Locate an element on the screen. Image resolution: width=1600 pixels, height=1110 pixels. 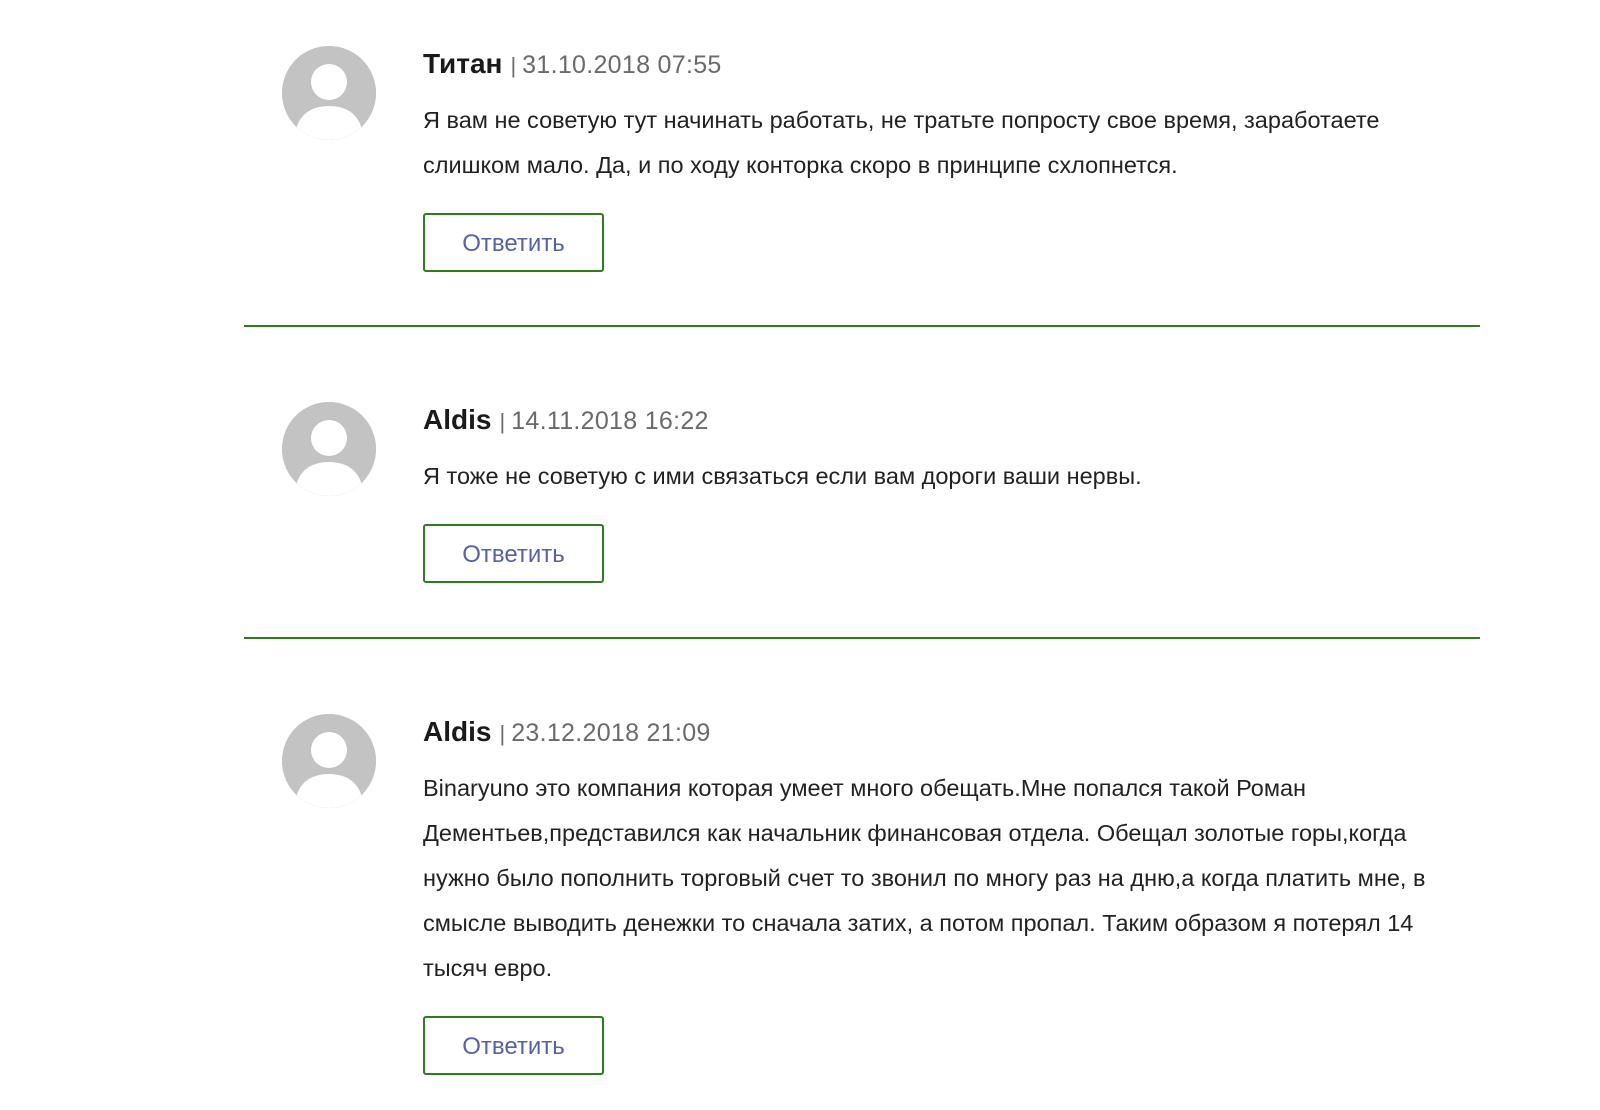
comment-meta: Aldis | 23.12.2018 21:09 is located at coordinates (951, 731).